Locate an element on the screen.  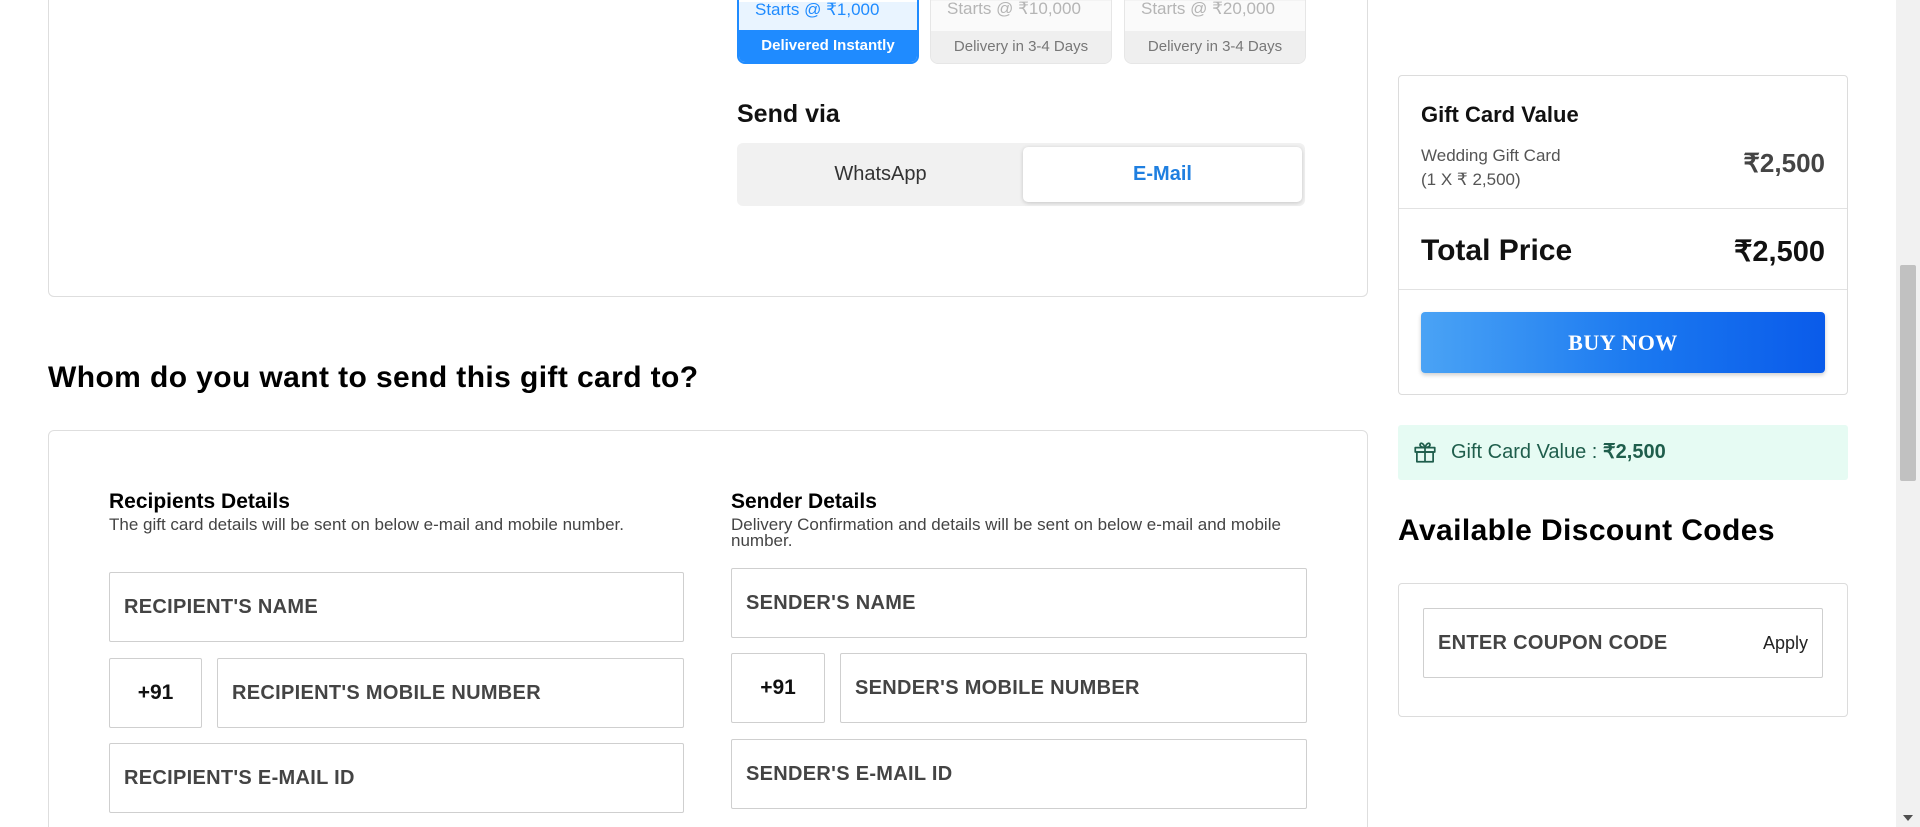
coupon-code-placeholder: ENTER COUPON CODE is located at coordinates (1553, 643).